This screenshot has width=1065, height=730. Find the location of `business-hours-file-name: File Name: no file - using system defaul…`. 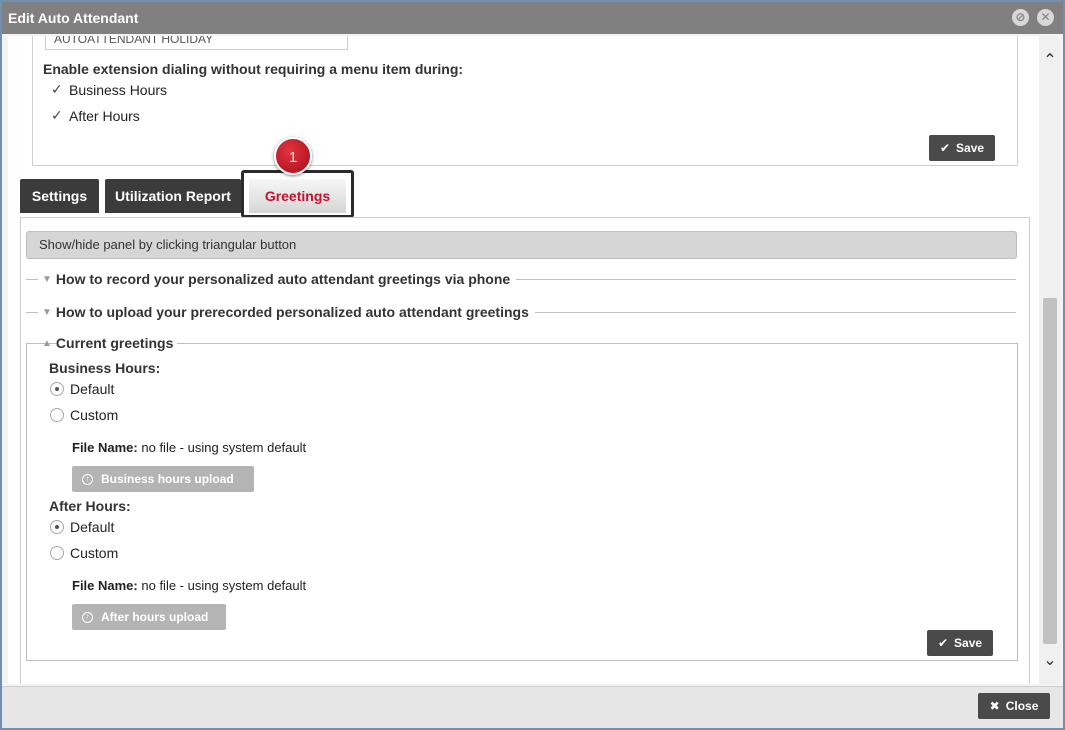

business-hours-file-name: File Name: no file - using system defaul… is located at coordinates (189, 447).